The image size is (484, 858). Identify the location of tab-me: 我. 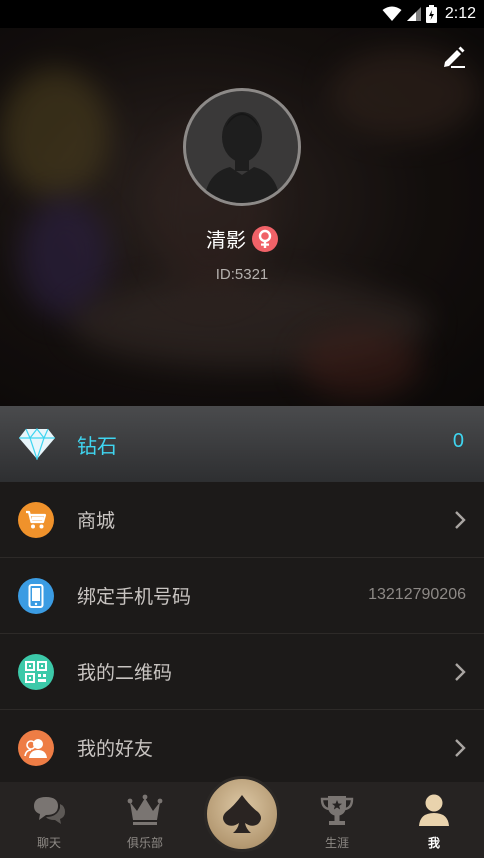
(434, 820).